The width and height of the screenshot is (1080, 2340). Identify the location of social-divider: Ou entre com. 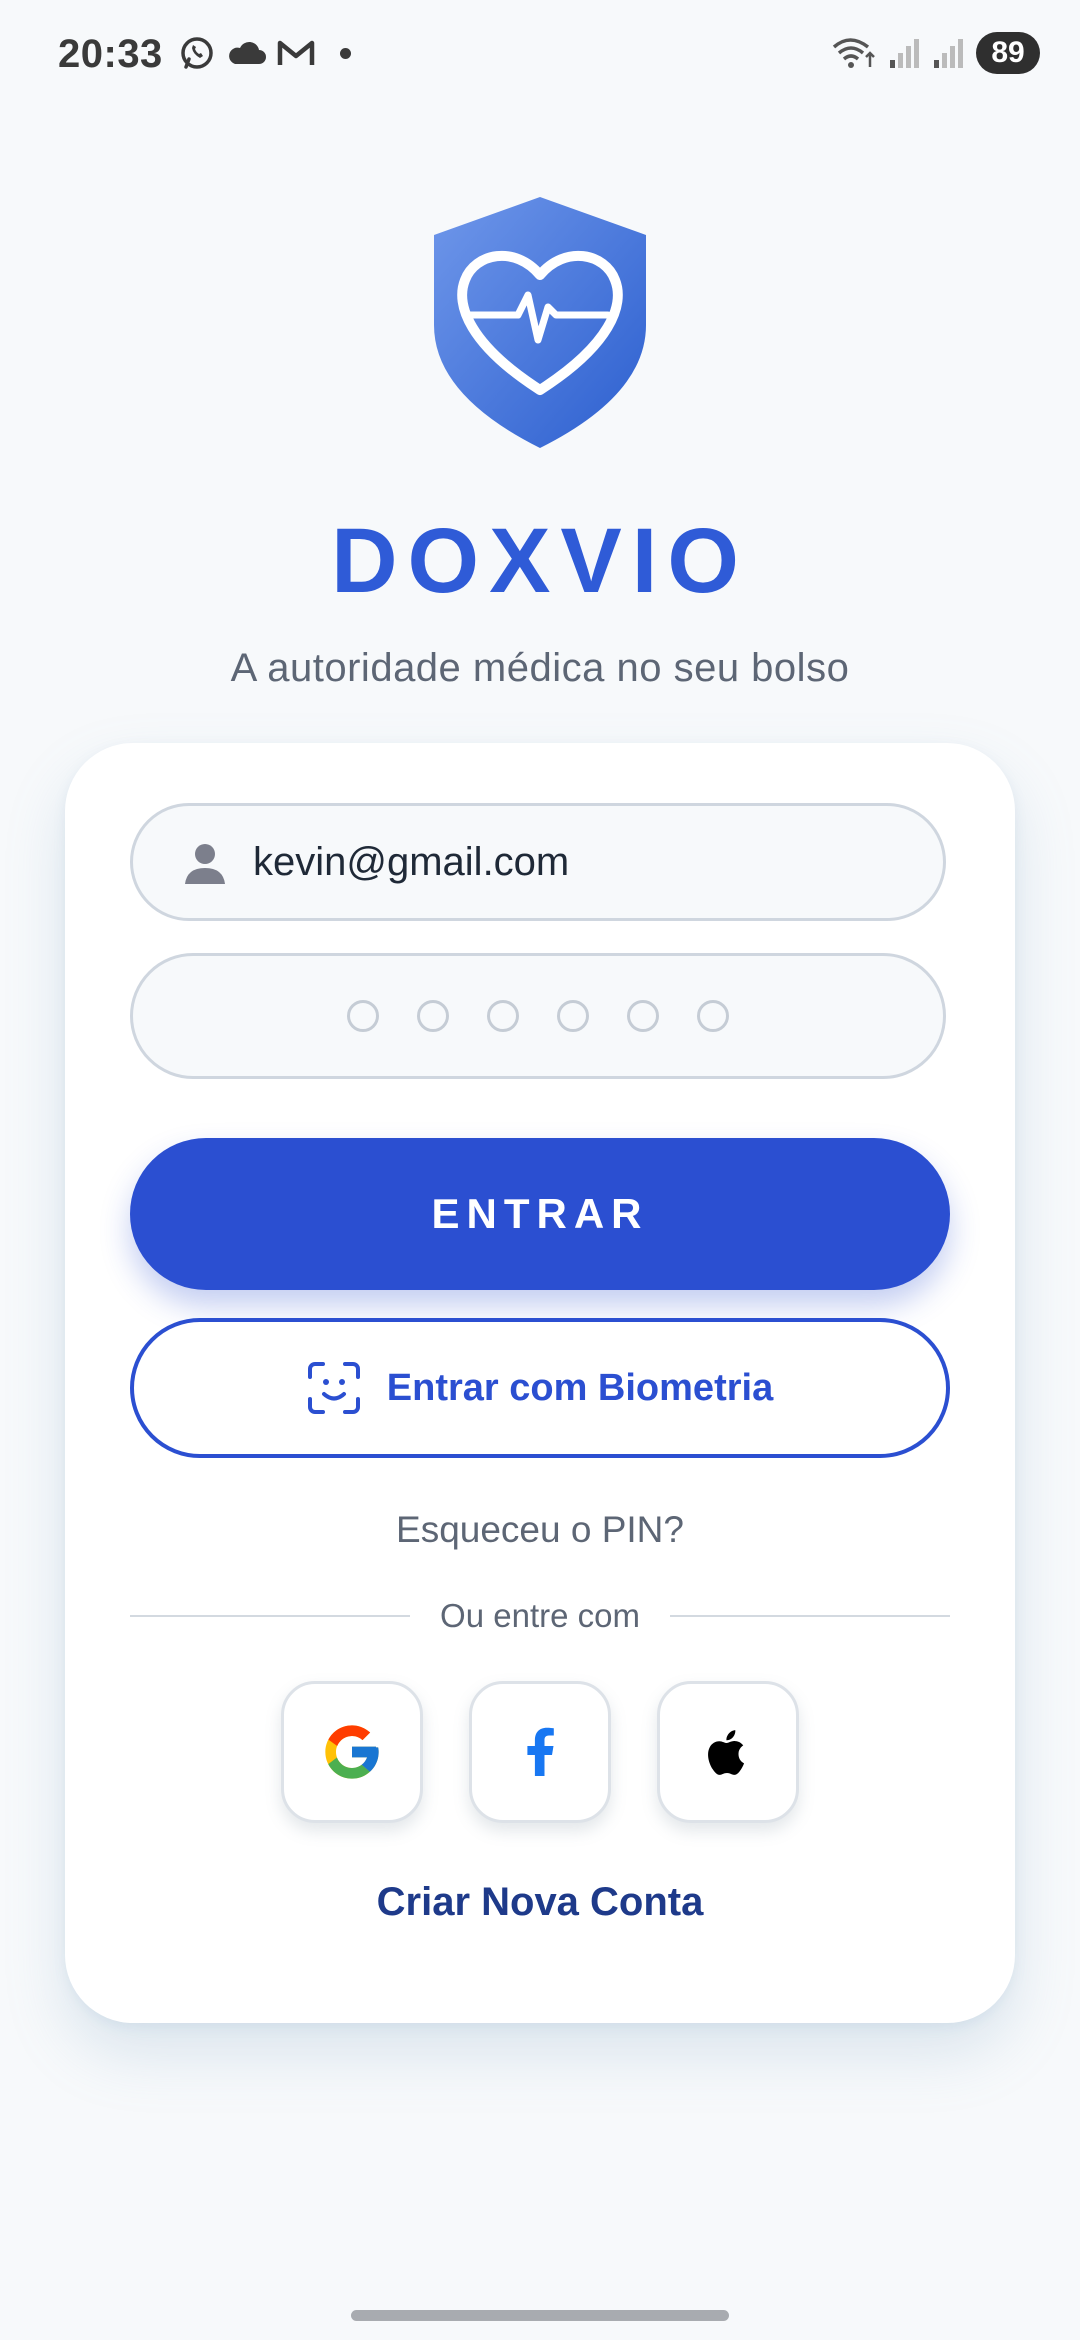
(540, 1616).